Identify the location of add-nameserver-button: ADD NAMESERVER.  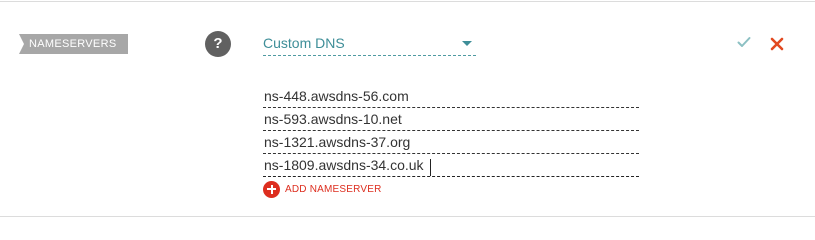
(322, 189).